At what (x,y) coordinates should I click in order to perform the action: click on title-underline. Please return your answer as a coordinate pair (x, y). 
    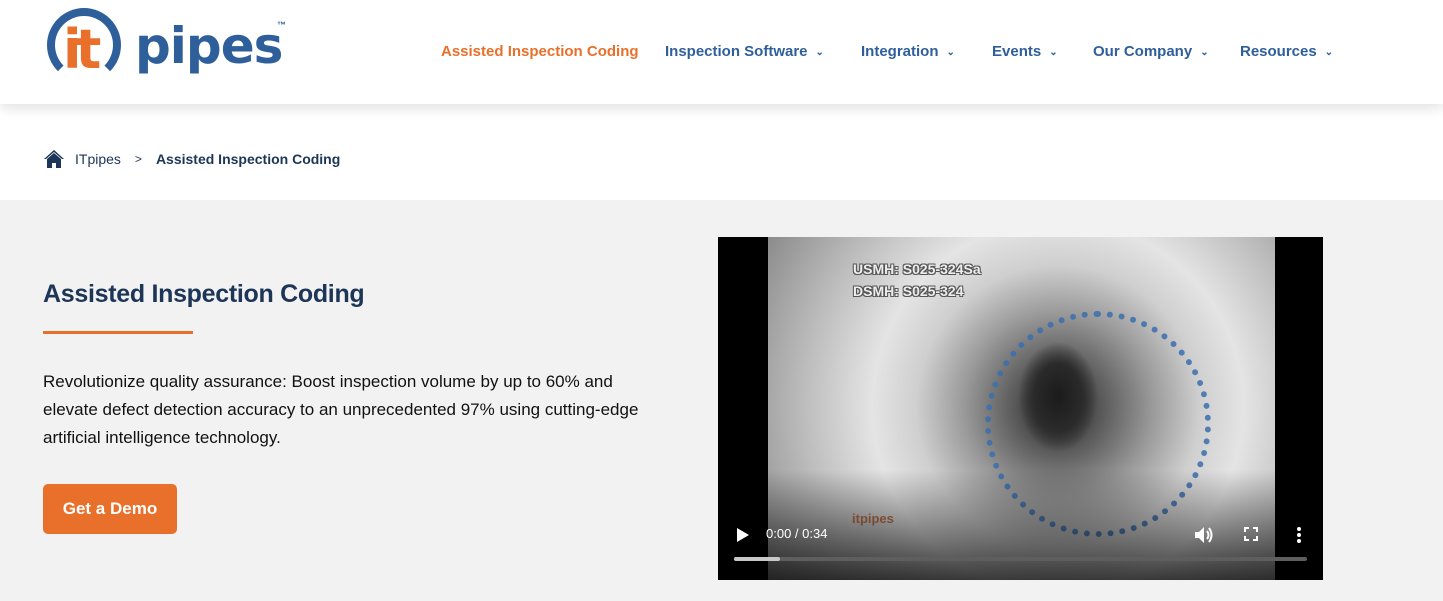
    Looking at the image, I should click on (118, 332).